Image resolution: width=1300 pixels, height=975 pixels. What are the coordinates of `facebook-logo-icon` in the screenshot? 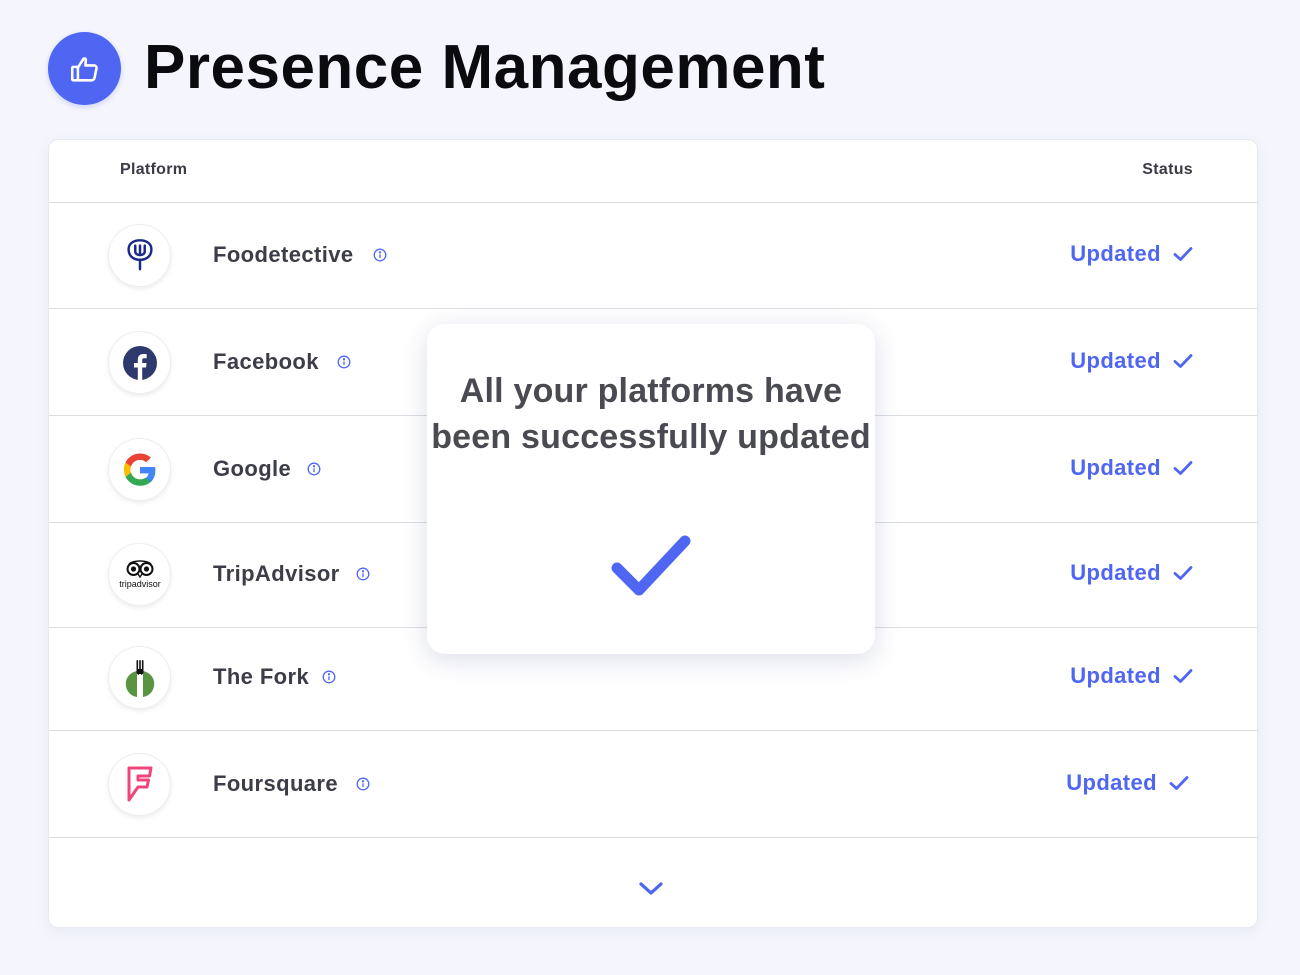 It's located at (139, 362).